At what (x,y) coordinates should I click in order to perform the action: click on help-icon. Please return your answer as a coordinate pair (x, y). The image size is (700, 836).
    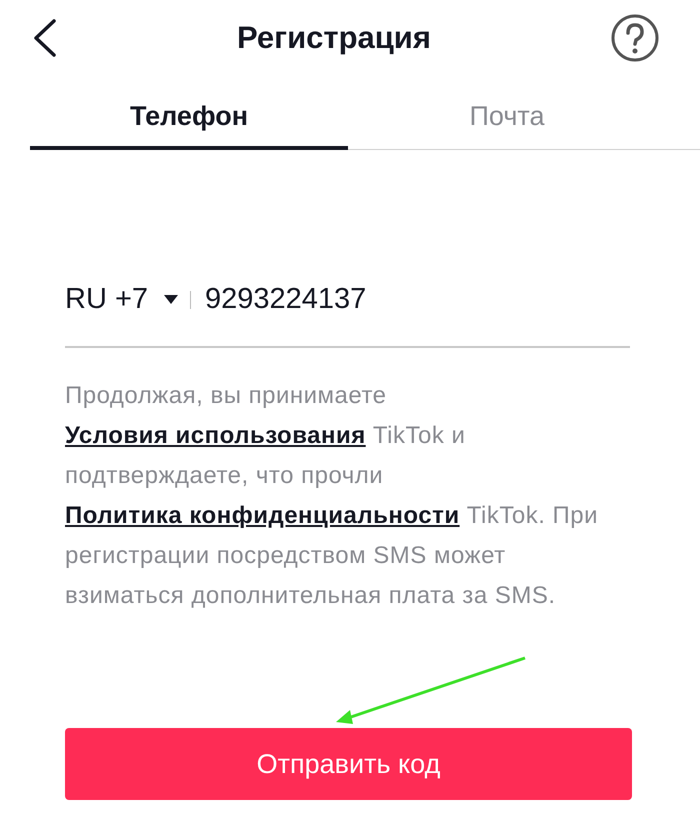
    Looking at the image, I should click on (635, 38).